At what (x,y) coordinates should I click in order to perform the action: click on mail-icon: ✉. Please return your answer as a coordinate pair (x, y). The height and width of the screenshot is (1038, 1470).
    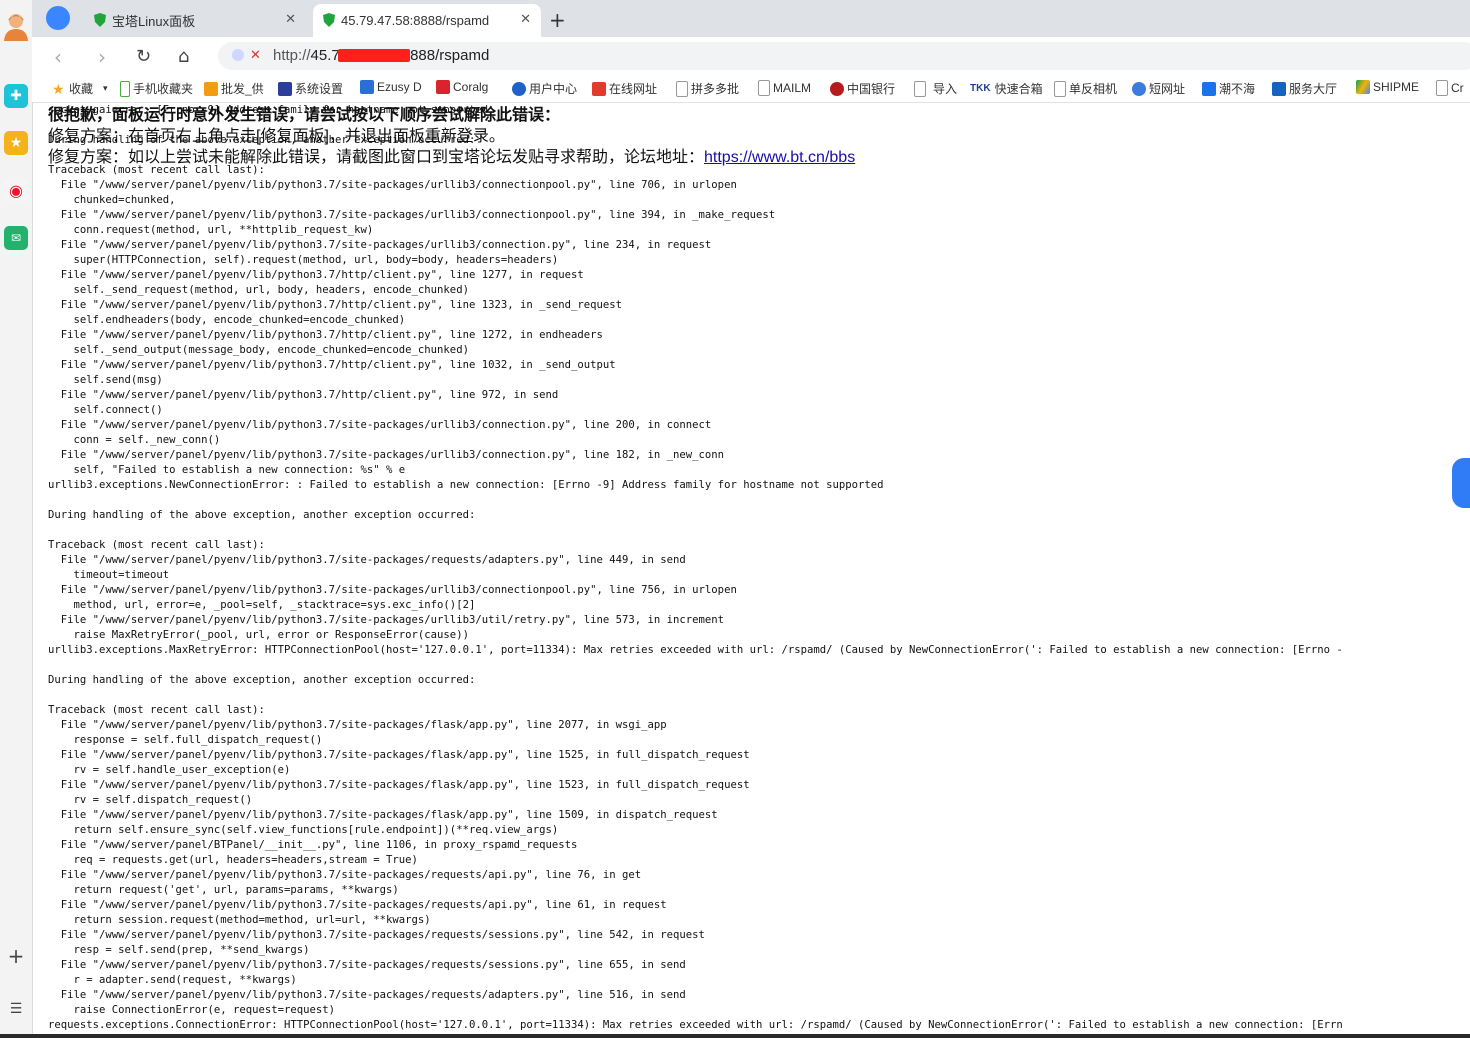
    Looking at the image, I should click on (16, 238).